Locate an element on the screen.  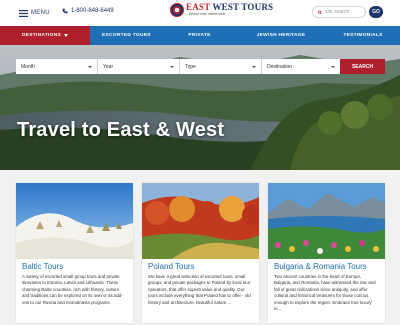
poland-autumn-forest-image is located at coordinates (200, 221).